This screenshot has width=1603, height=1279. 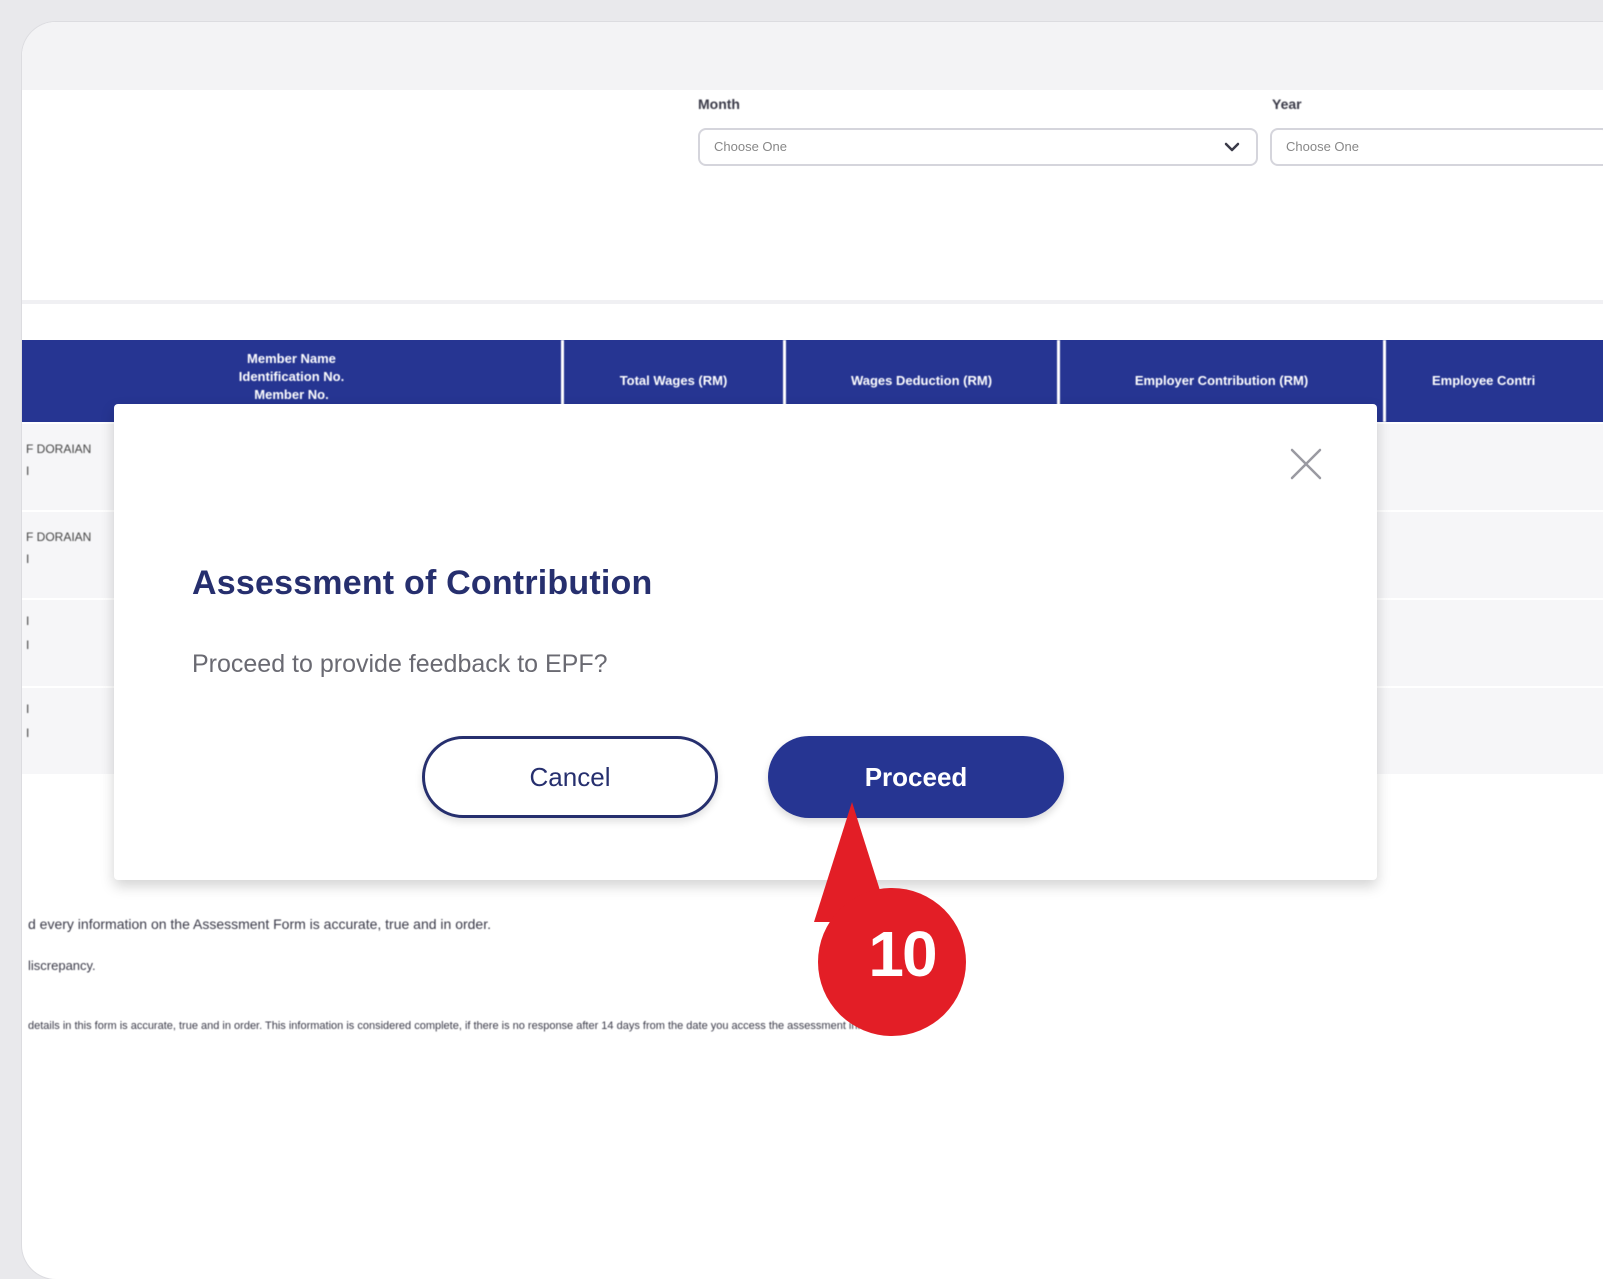 What do you see at coordinates (978, 147) in the screenshot?
I see `month-select: Choose One` at bounding box center [978, 147].